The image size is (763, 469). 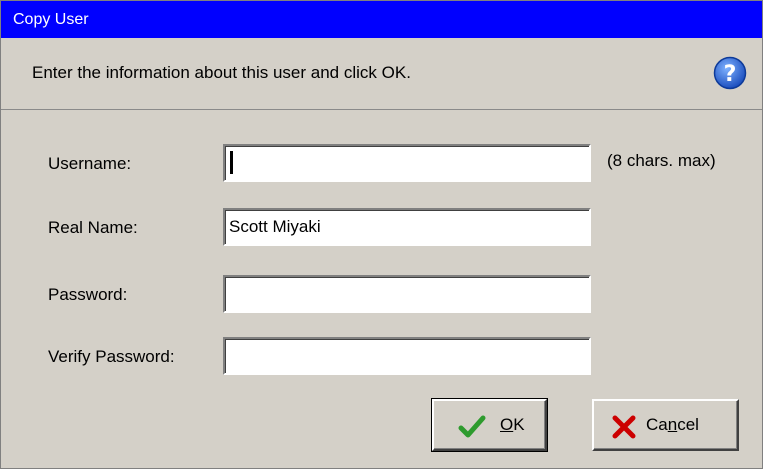 I want to click on checkmark-icon, so click(x=472, y=426).